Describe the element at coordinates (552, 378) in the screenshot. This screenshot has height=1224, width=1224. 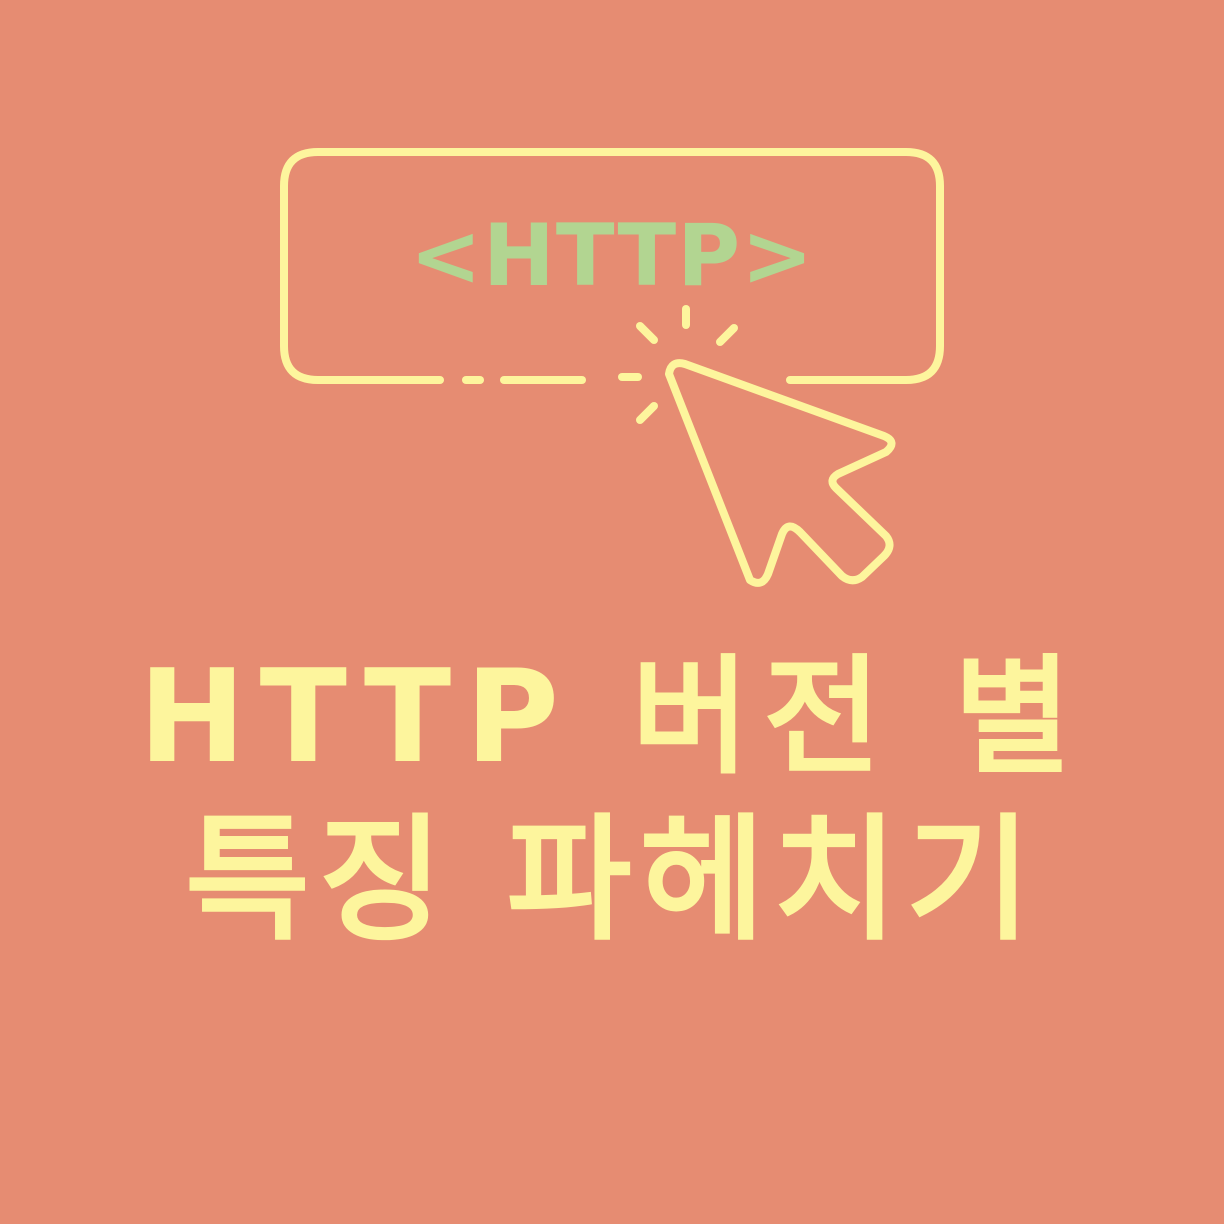
I see `button-dashed-edge` at that location.